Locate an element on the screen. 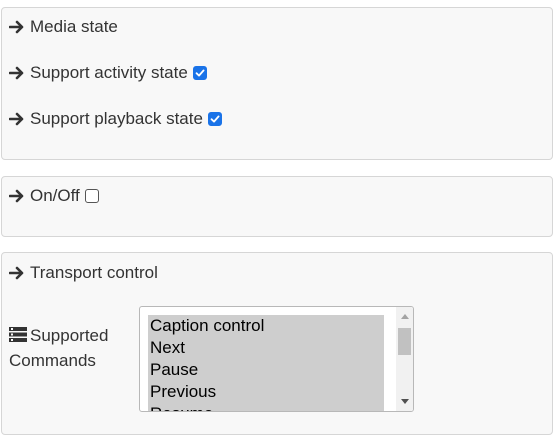 Image resolution: width=559 pixels, height=439 pixels. on-off-panel: On/Off is located at coordinates (277, 206).